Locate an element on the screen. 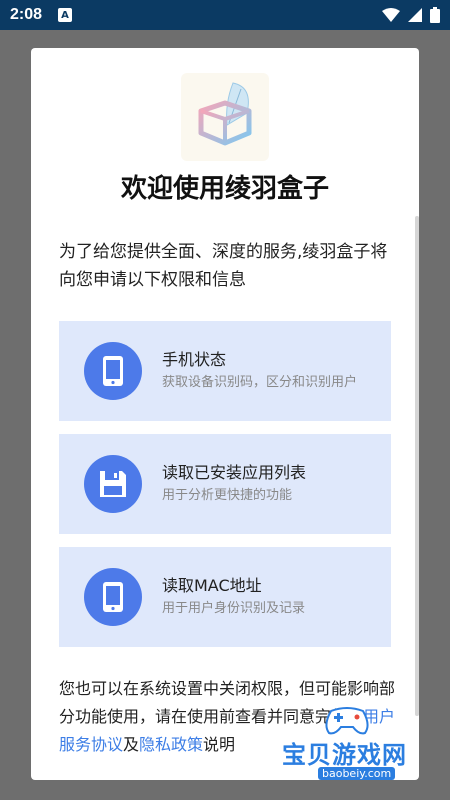 The height and width of the screenshot is (800, 450). status-icons is located at coordinates (411, 15).